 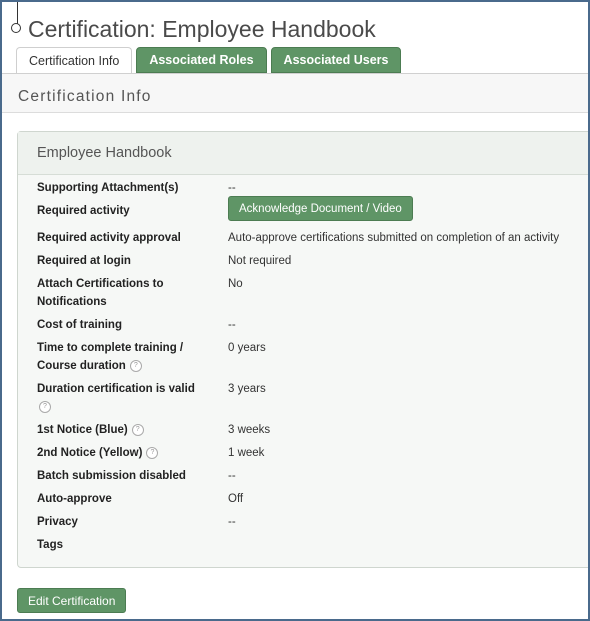 What do you see at coordinates (72, 302) in the screenshot?
I see `field-label-line: Notifications` at bounding box center [72, 302].